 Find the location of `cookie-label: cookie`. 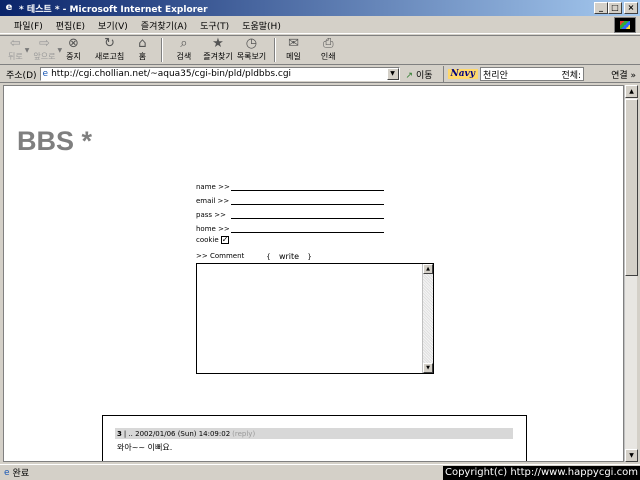

cookie-label: cookie is located at coordinates (207, 240).